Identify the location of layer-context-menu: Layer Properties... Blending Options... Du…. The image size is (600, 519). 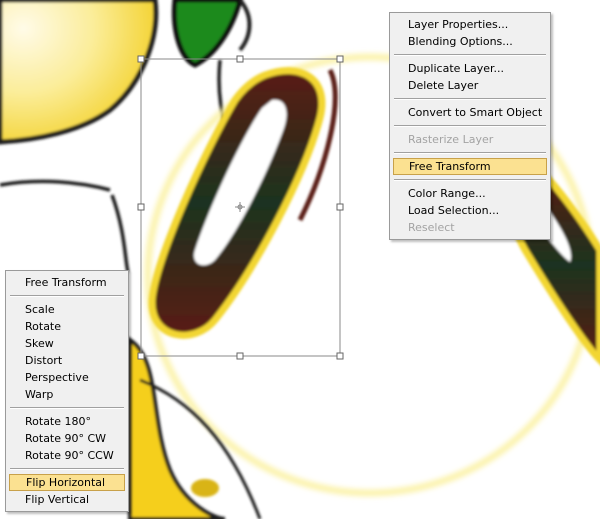
(470, 126).